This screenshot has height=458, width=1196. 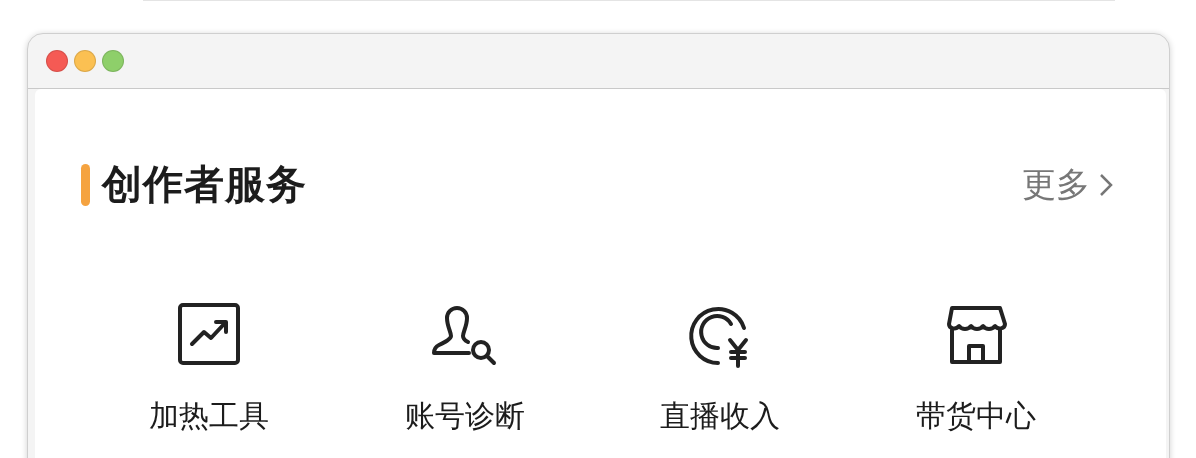 What do you see at coordinates (464, 416) in the screenshot?
I see `service-label: 账号诊断` at bounding box center [464, 416].